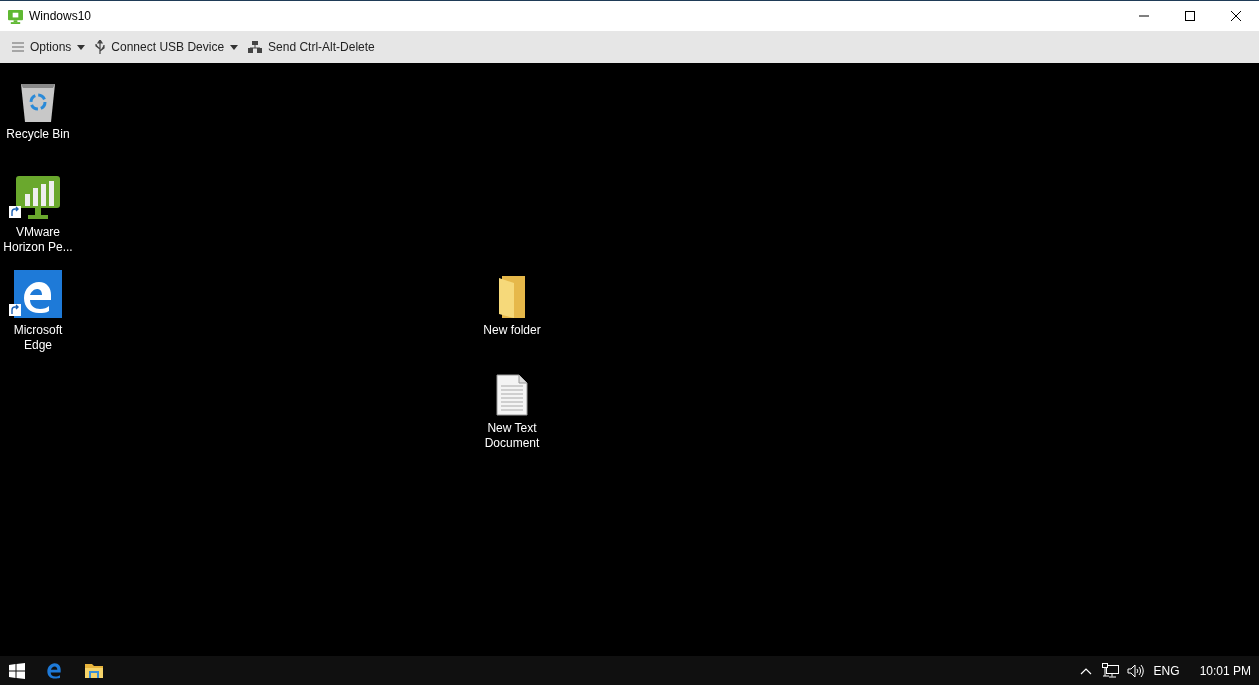 This screenshot has height=685, width=1259. I want to click on monitor-icon, so click(15, 16).